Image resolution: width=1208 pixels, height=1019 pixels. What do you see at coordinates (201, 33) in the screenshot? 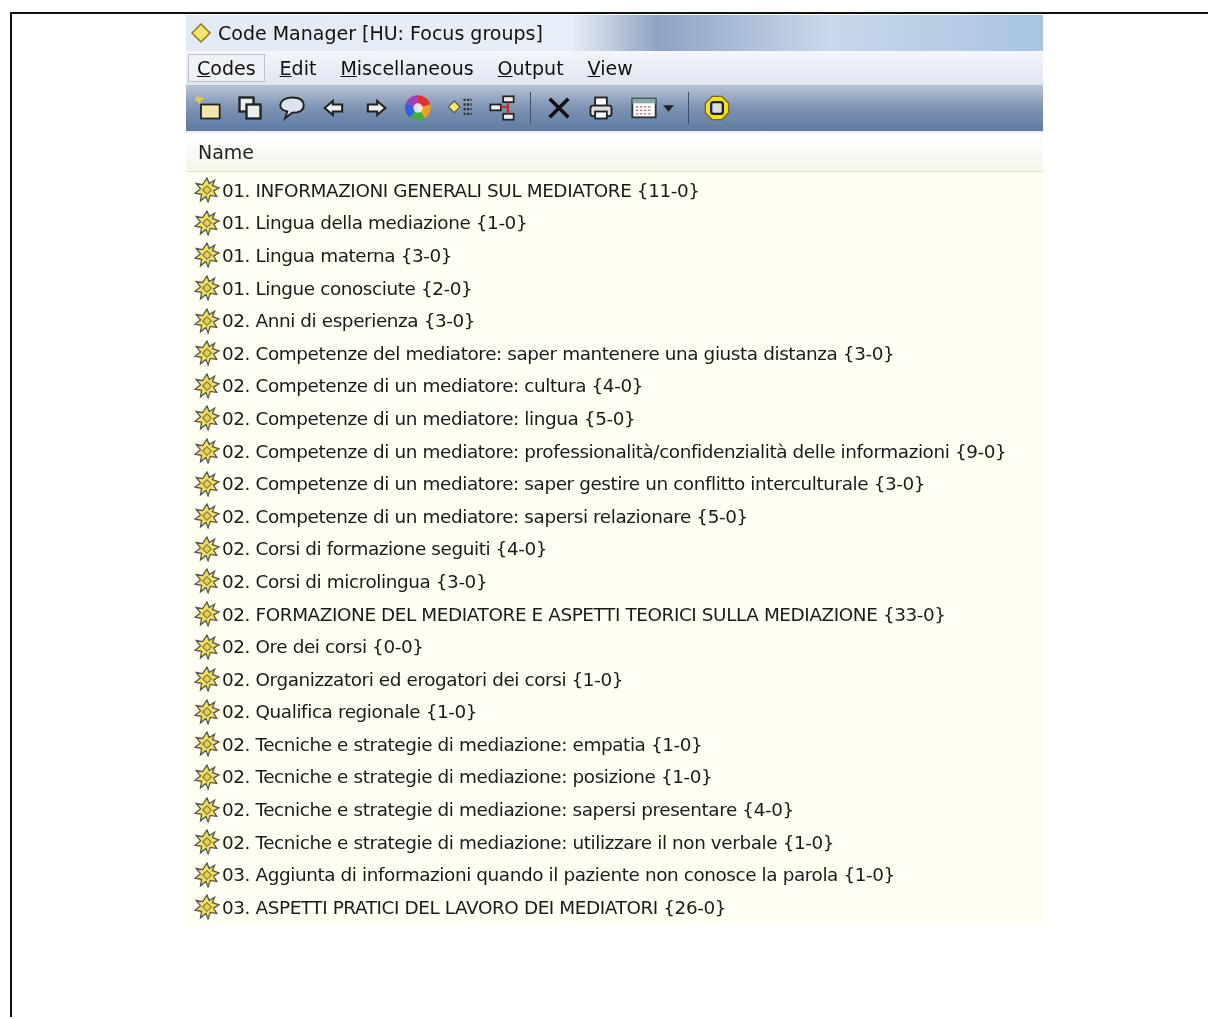
I see `diamond-icon` at bounding box center [201, 33].